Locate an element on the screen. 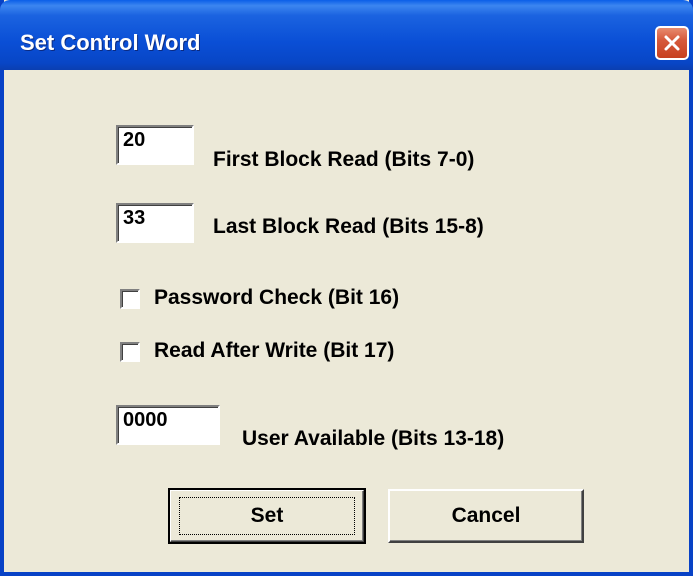 The width and height of the screenshot is (693, 576). cancel-button: Cancel is located at coordinates (486, 516).